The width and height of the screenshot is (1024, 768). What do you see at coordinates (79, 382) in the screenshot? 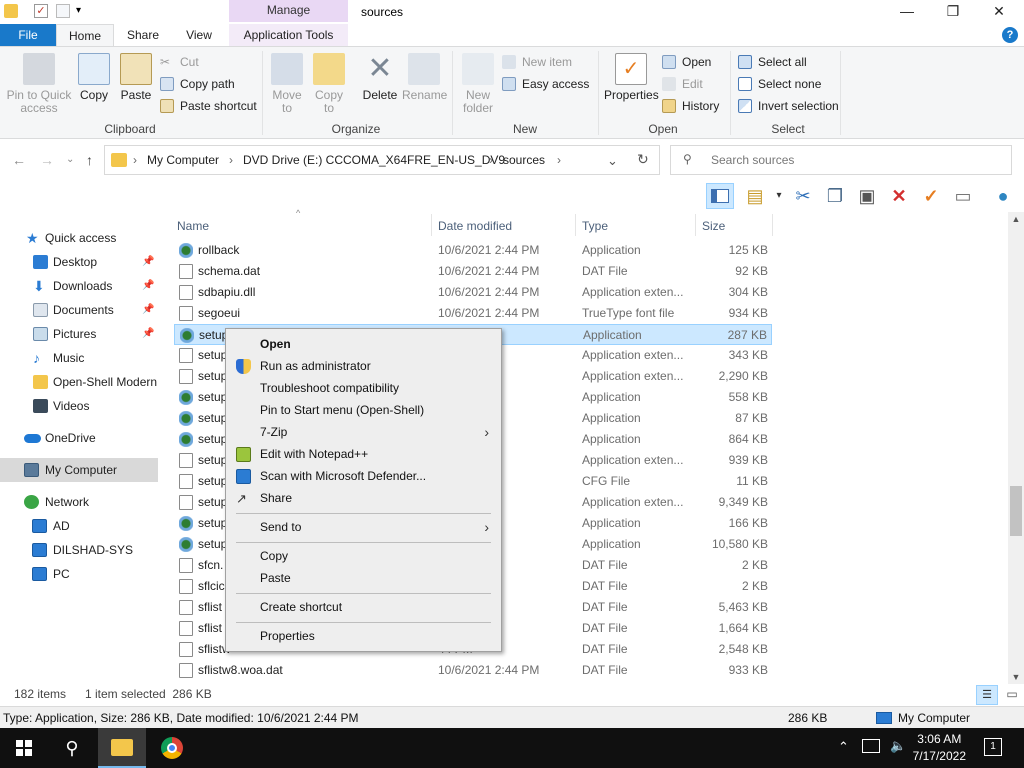
I see `nav-open-shell-modern: Open-Shell Modern` at bounding box center [79, 382].